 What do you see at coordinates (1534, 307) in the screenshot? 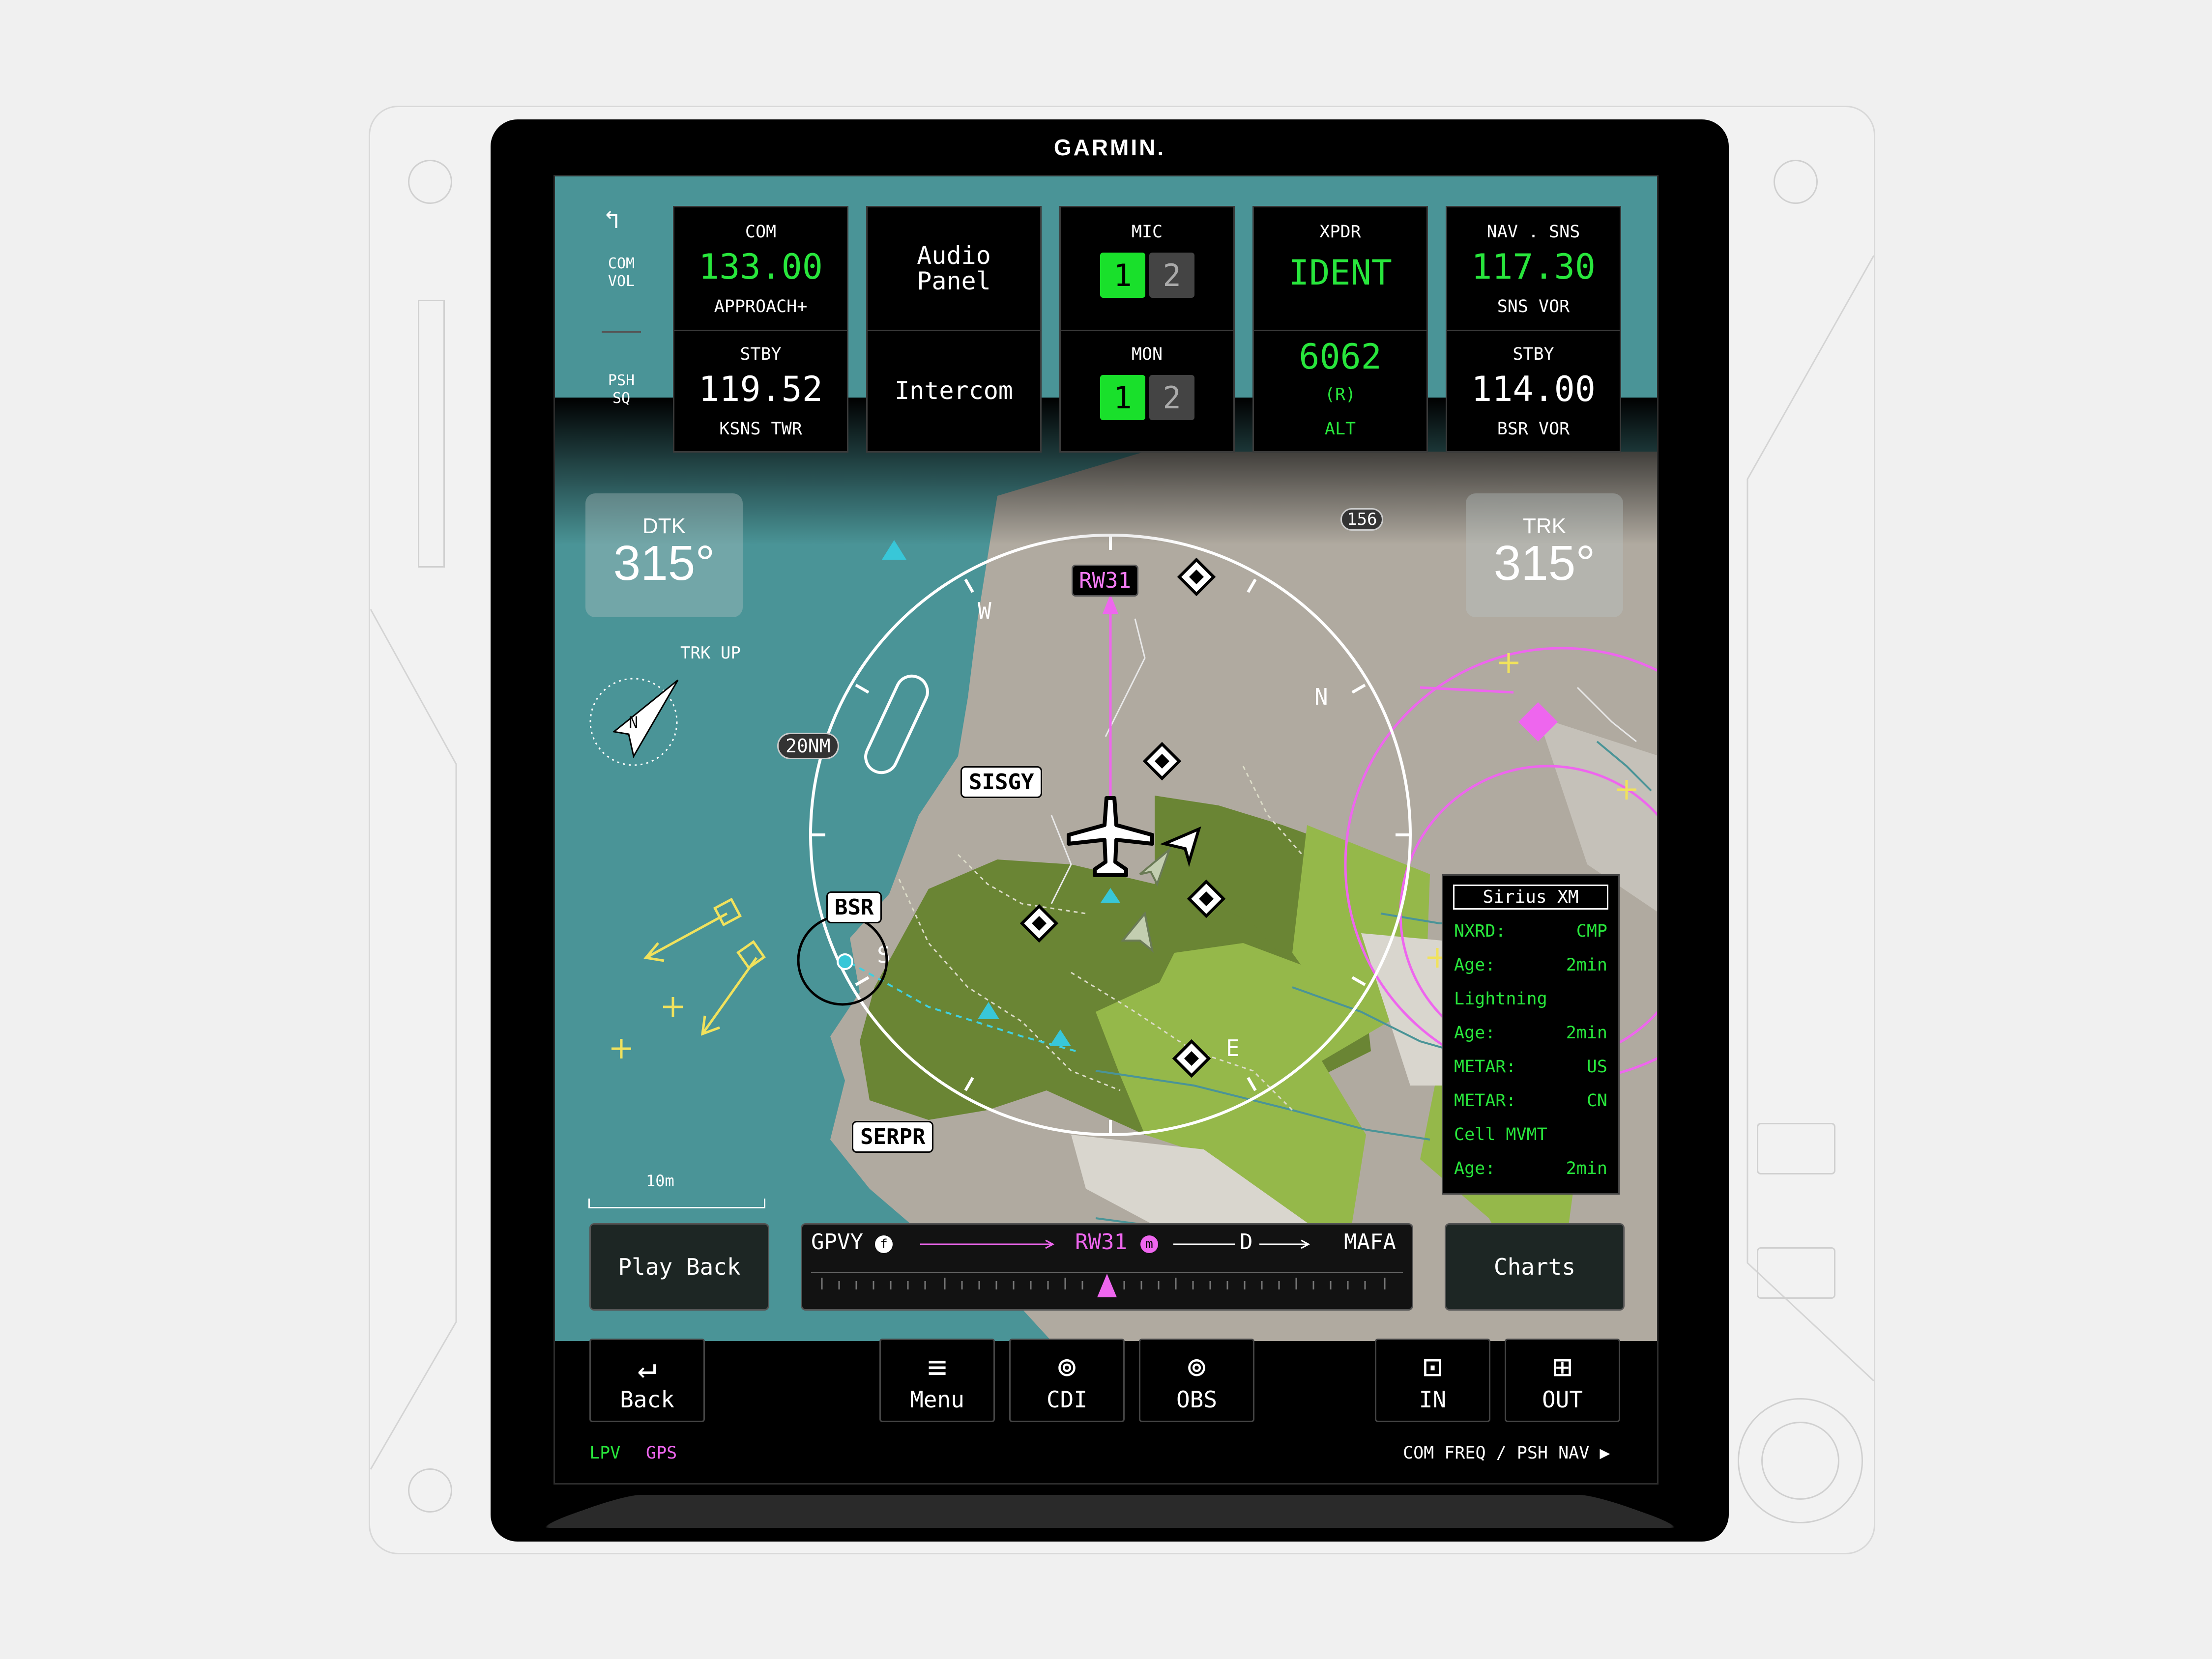
I see `nav-active-name: SNS VOR` at bounding box center [1534, 307].